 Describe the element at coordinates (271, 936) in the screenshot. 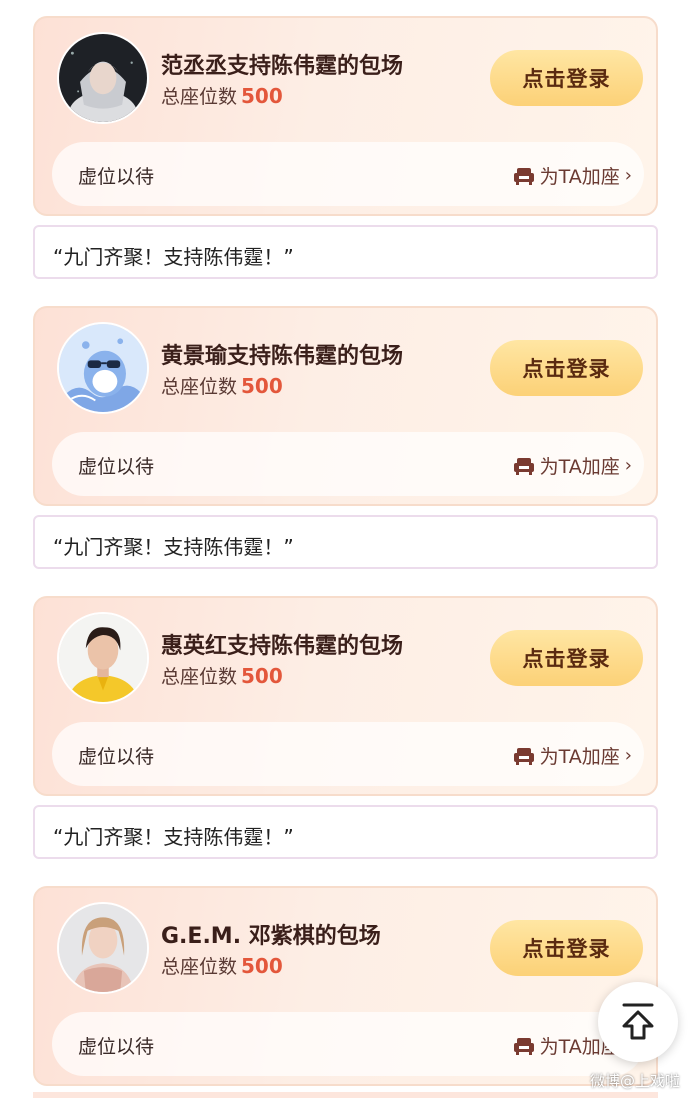

I see `package-title: G.E.M. 邓紫棋的包场` at that location.